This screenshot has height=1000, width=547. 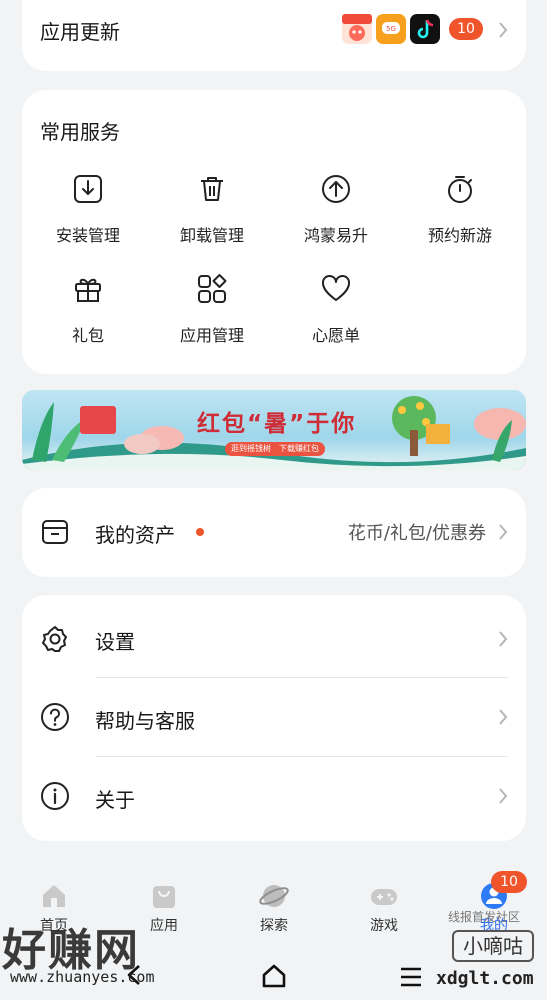 I want to click on app-manage-label: 应用管理, so click(x=211, y=335).